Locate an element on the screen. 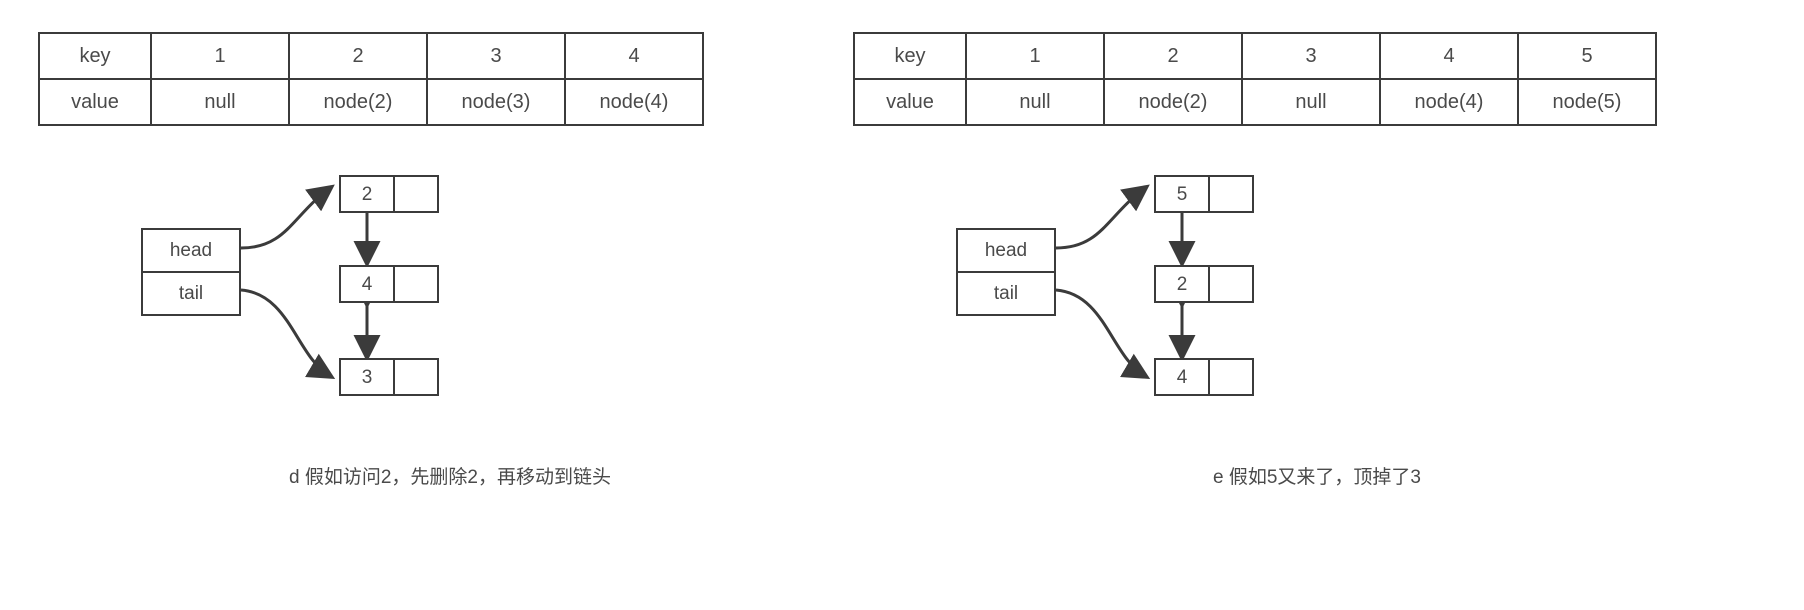 The height and width of the screenshot is (610, 1804). list-node-top-d: 2 is located at coordinates (389, 194).